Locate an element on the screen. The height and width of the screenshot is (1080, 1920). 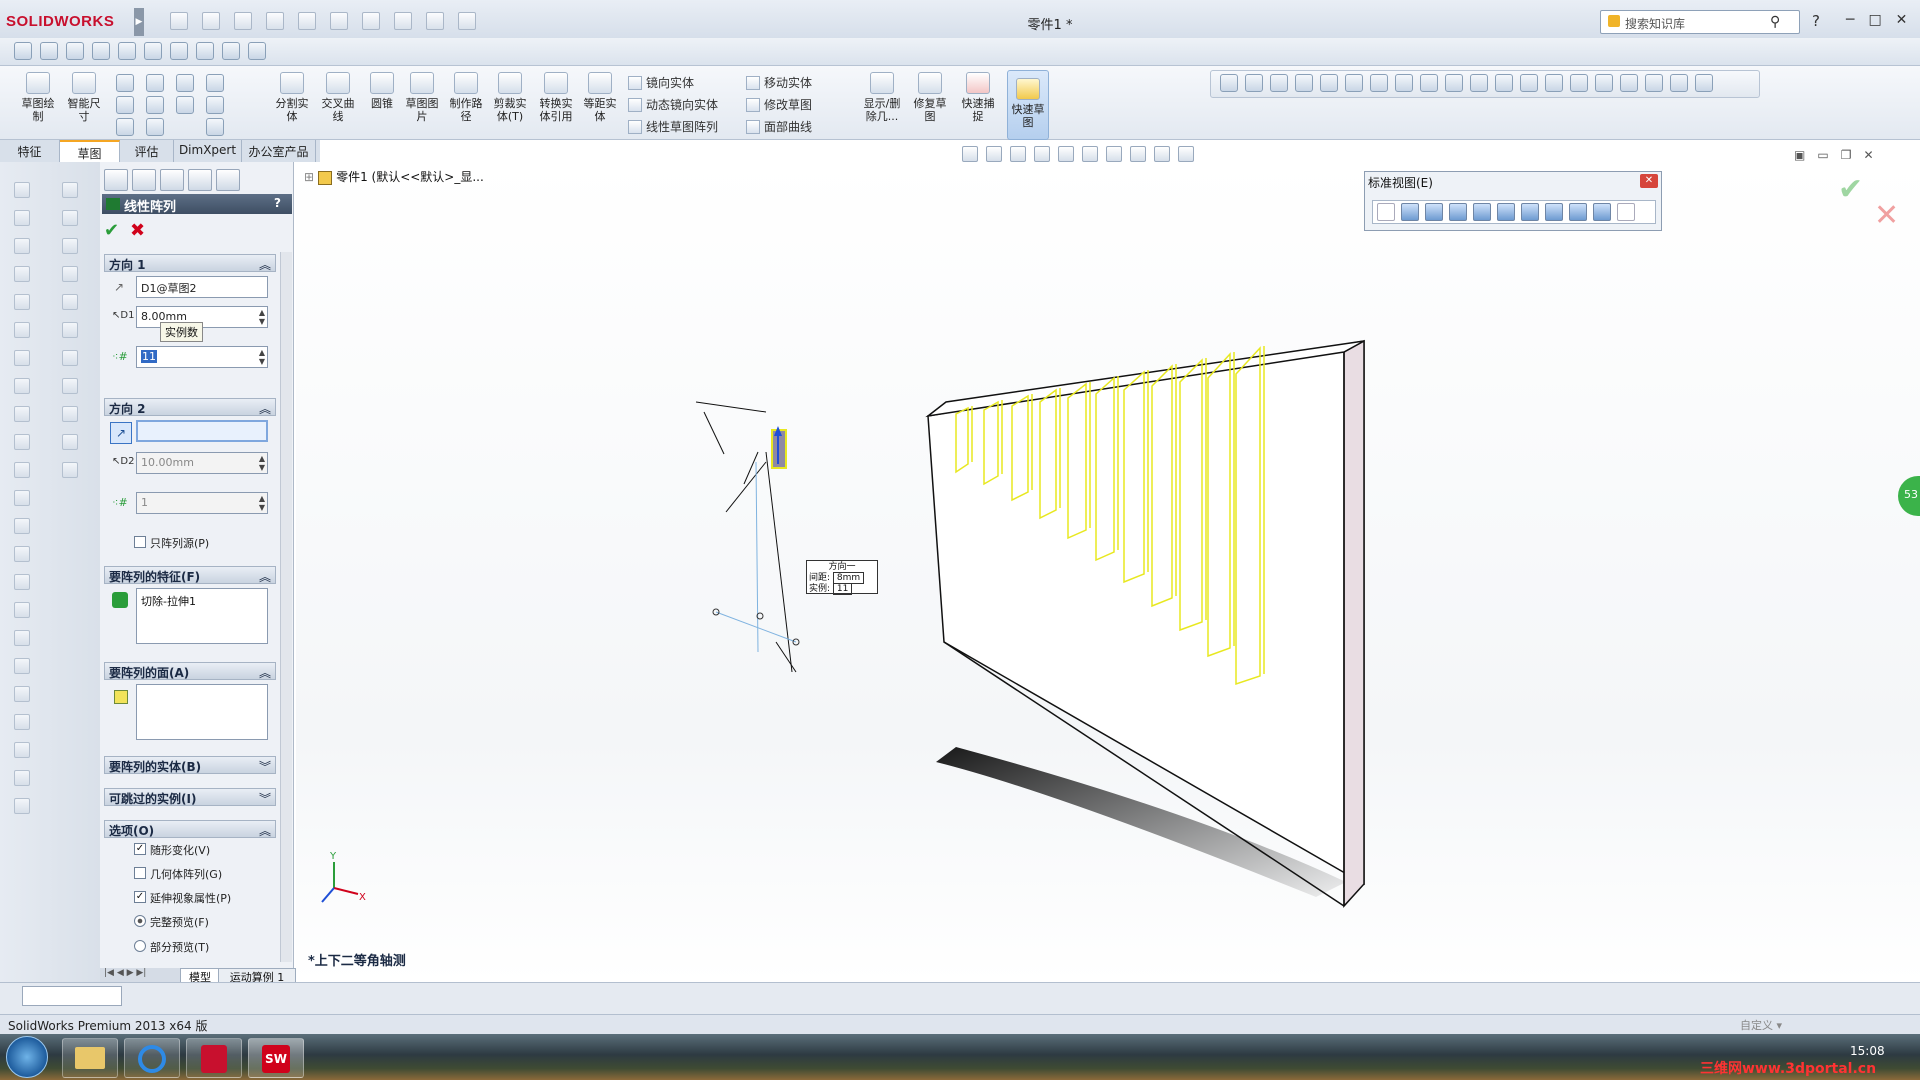
hole-wizard-icon is located at coordinates (22, 330).